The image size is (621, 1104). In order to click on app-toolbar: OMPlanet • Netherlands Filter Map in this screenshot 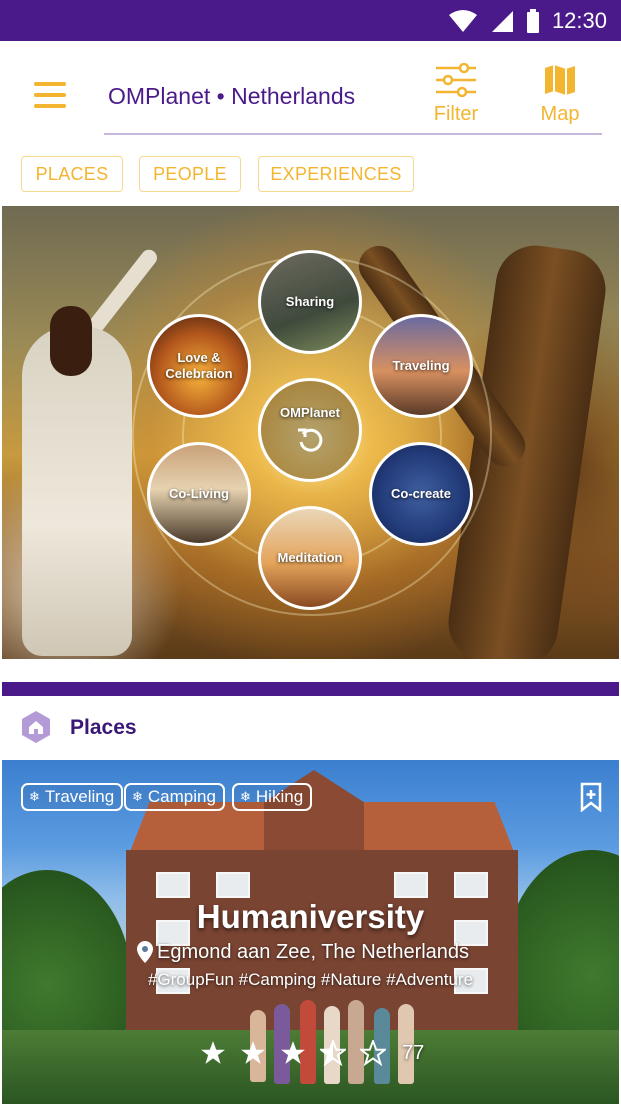, I will do `click(310, 91)`.